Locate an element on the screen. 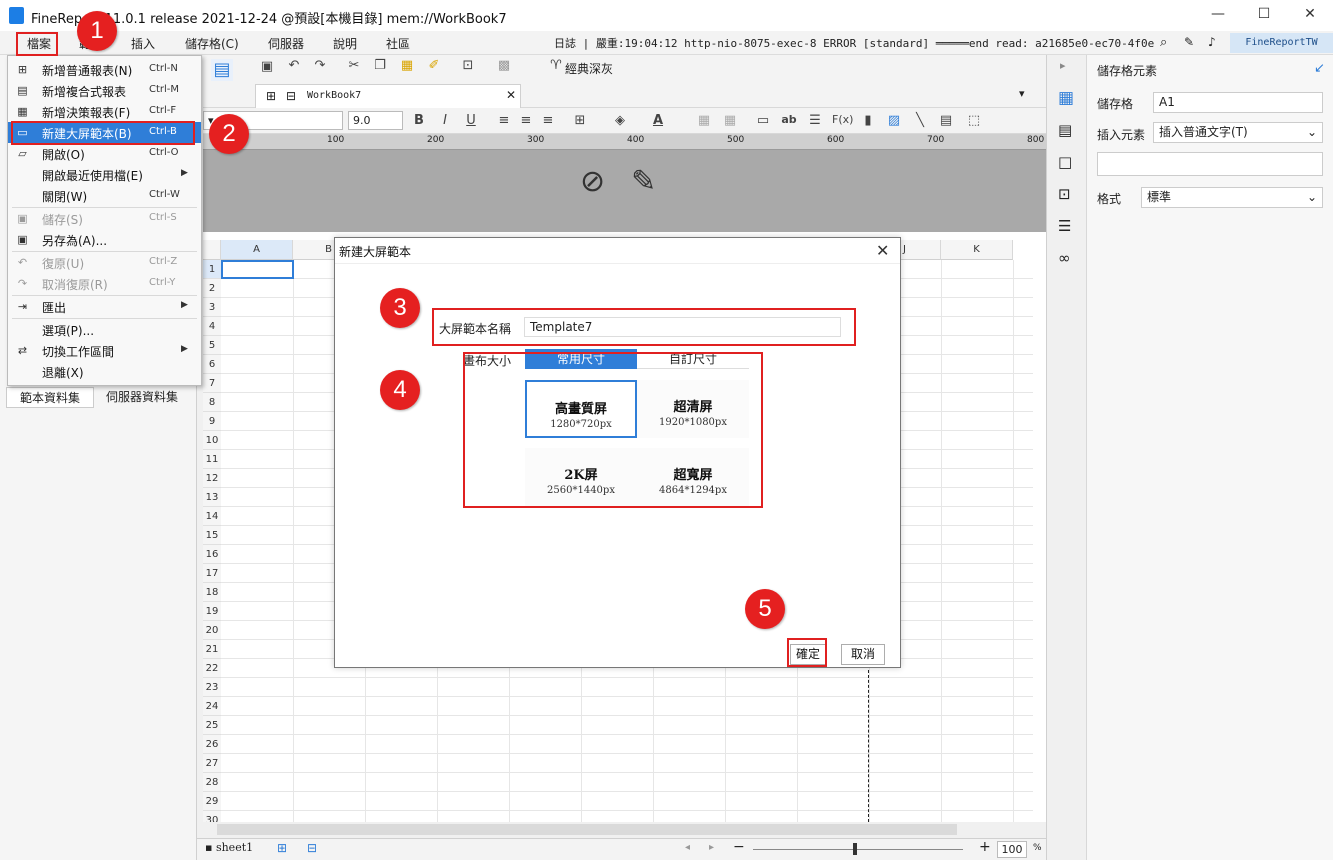  content-field is located at coordinates (1210, 164).